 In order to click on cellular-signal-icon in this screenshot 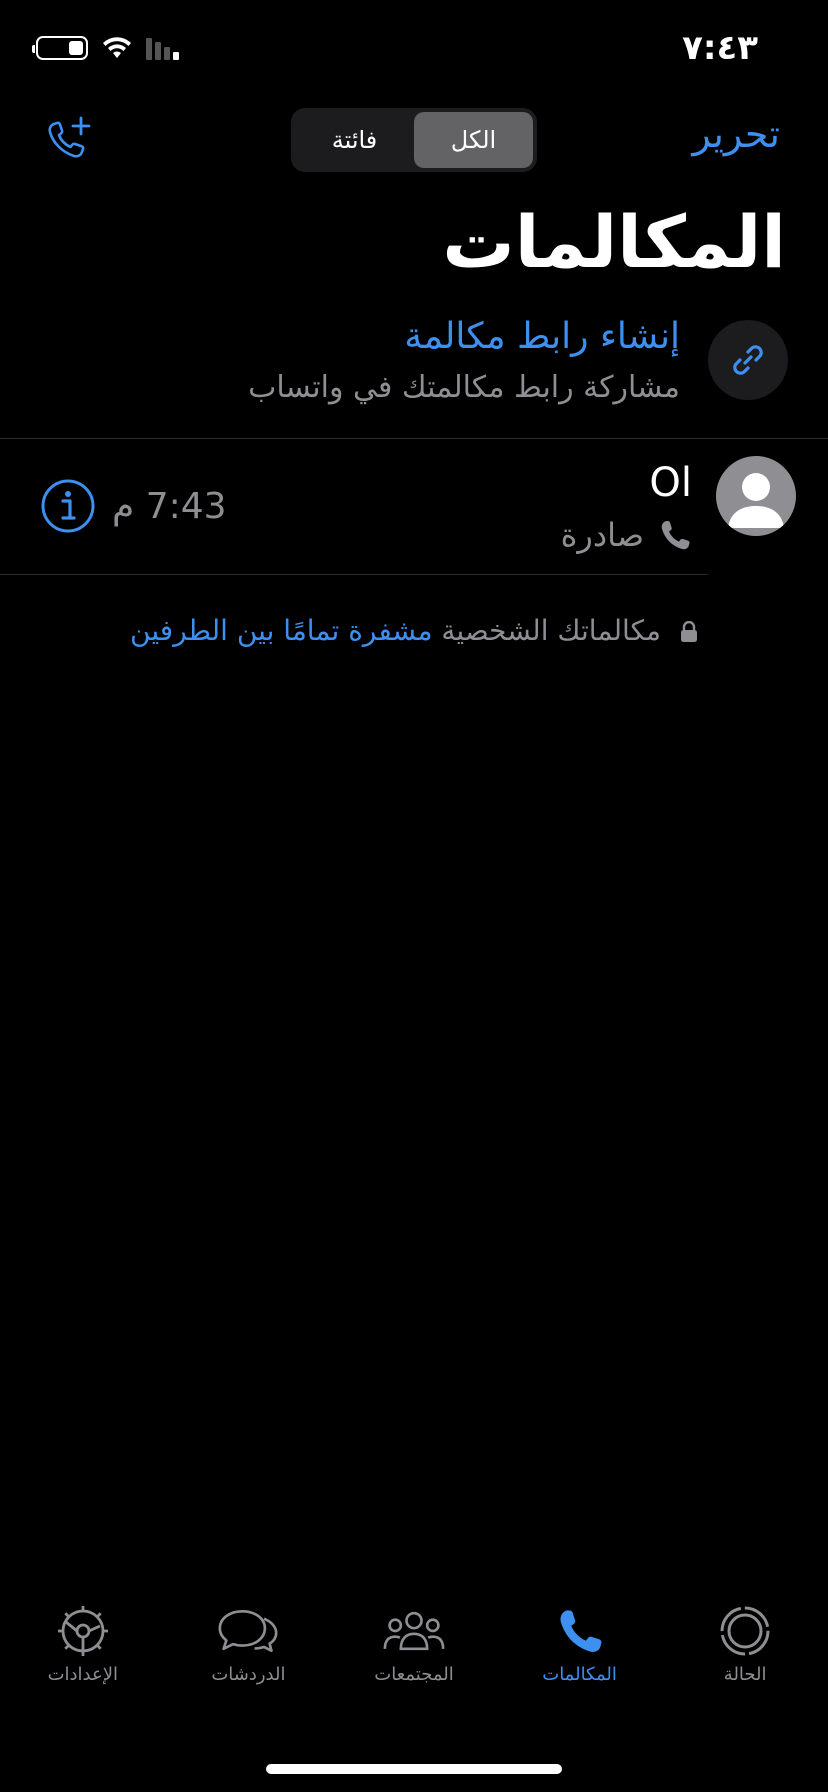, I will do `click(162, 48)`.